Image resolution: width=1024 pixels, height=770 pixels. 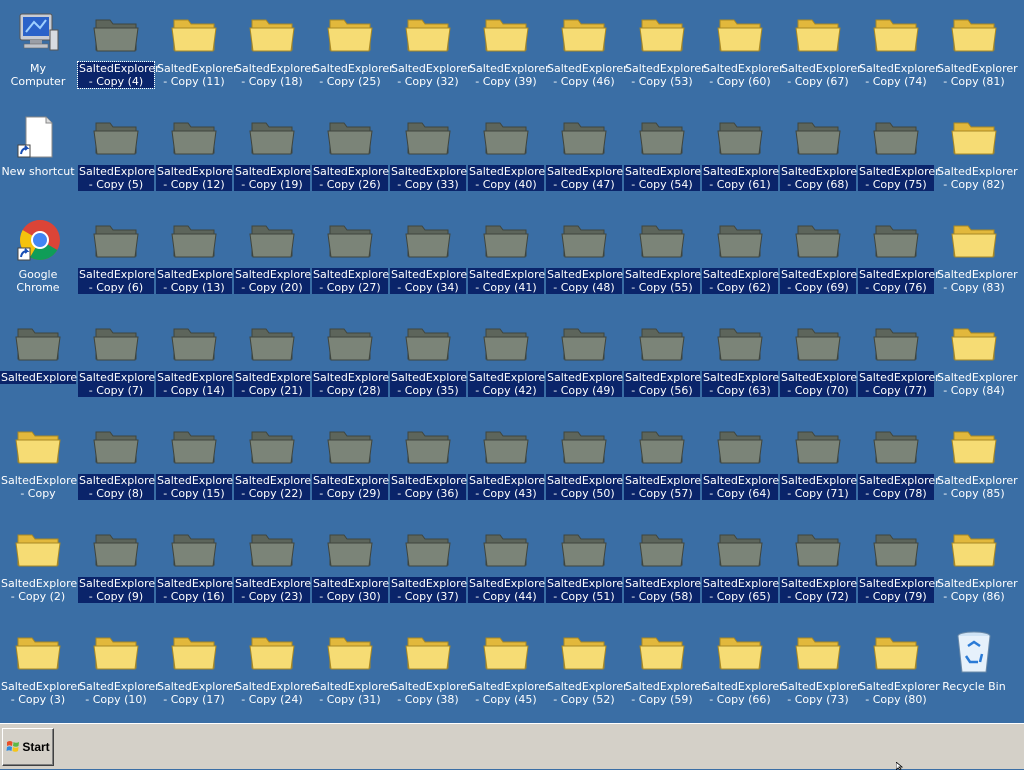 What do you see at coordinates (977, 466) in the screenshot?
I see `desktop-folder-icon: SaltedExplorer - Copy (85)` at bounding box center [977, 466].